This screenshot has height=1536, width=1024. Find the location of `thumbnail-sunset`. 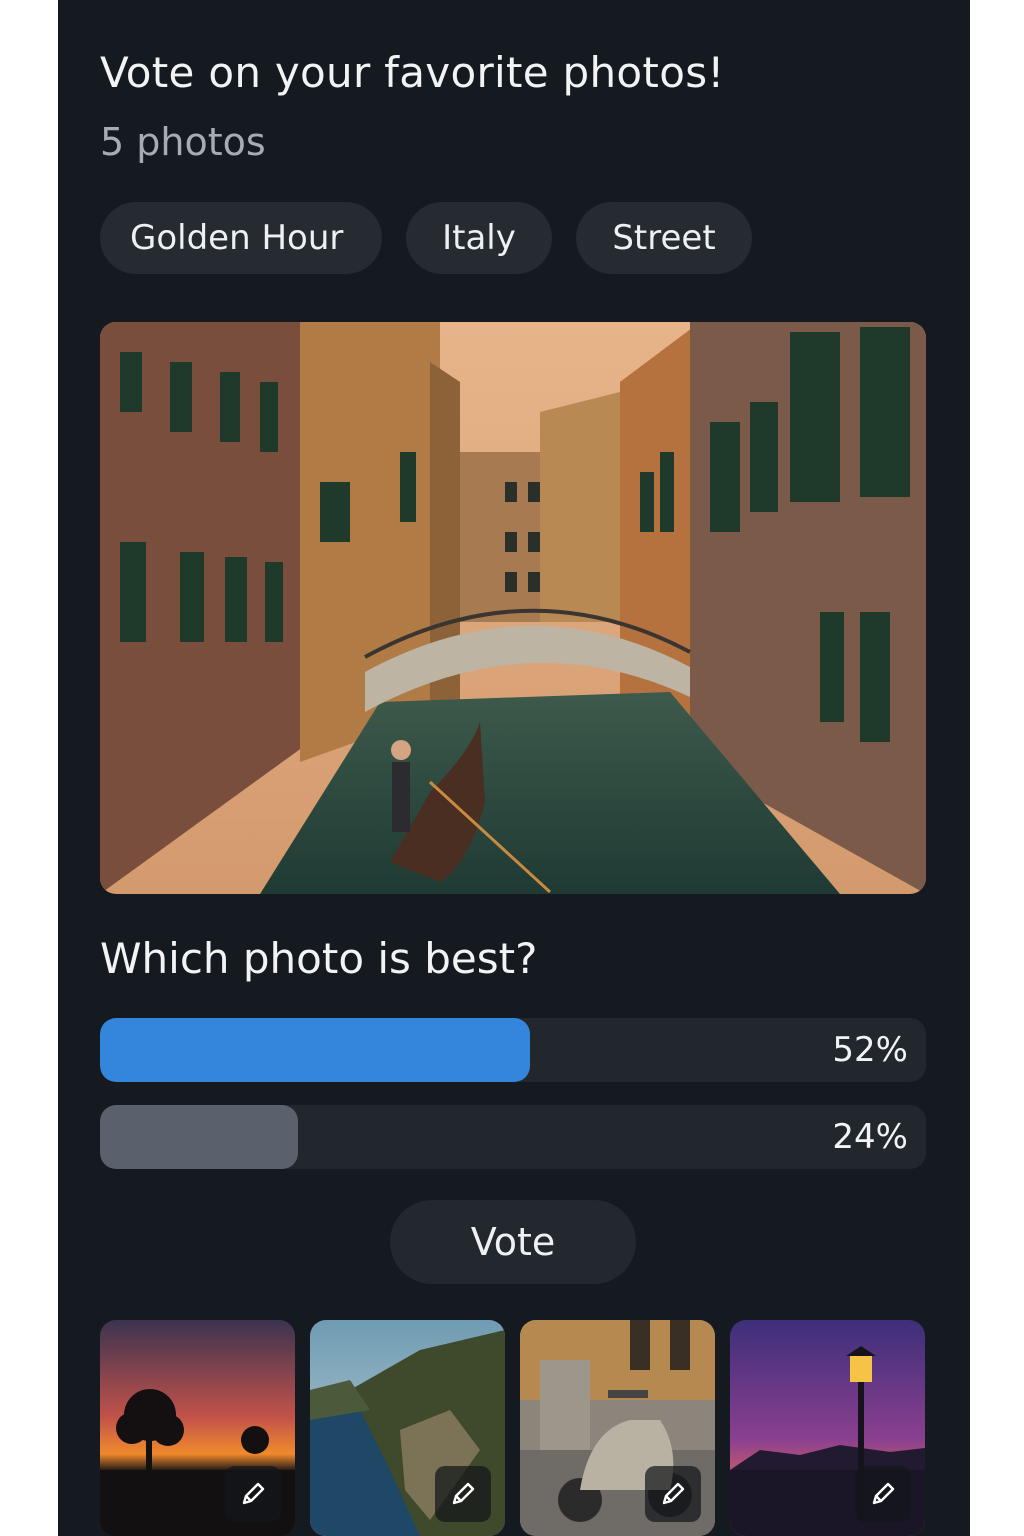

thumbnail-sunset is located at coordinates (197, 1428).